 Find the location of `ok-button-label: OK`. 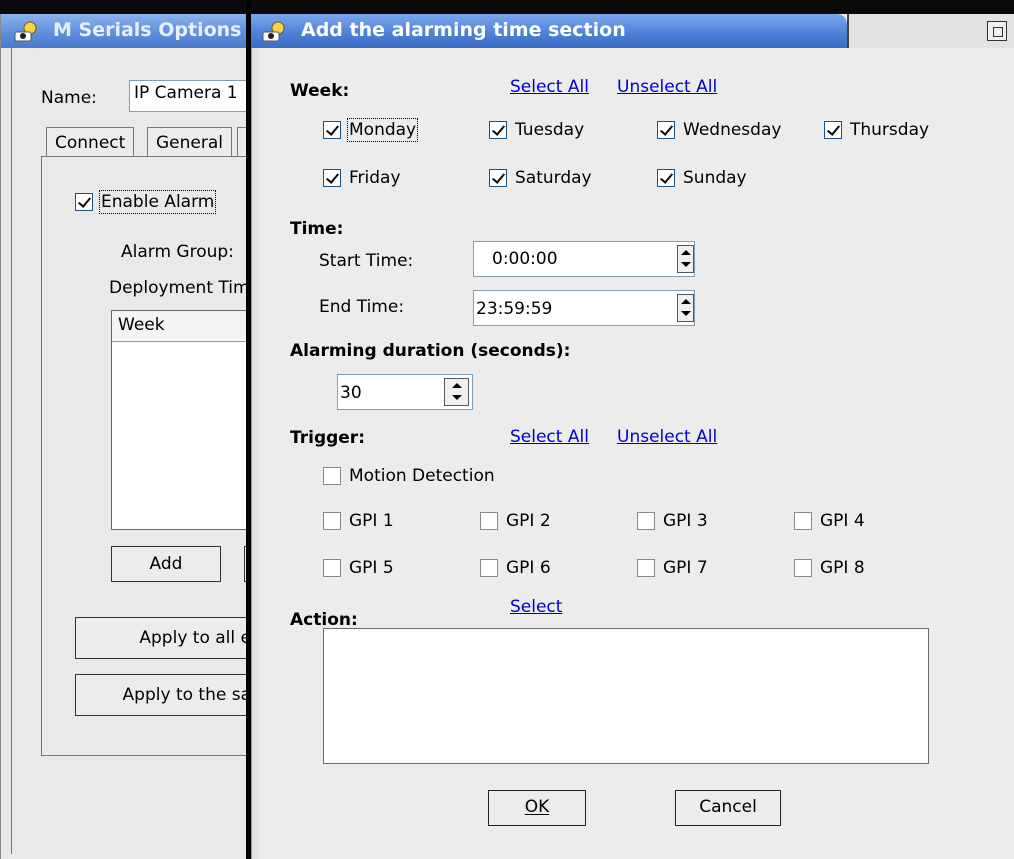

ok-button-label: OK is located at coordinates (537, 807).